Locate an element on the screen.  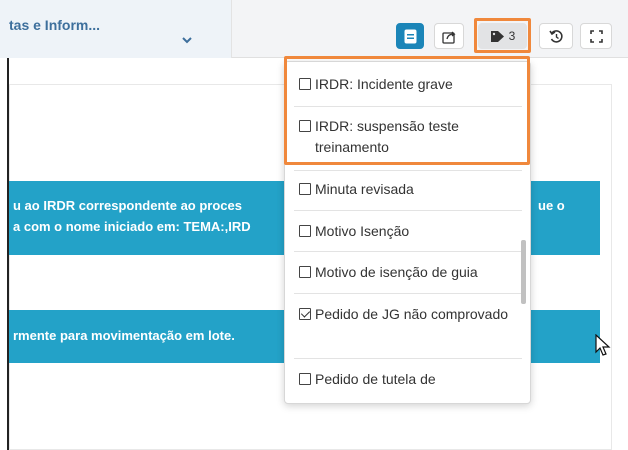
share-button is located at coordinates (449, 36).